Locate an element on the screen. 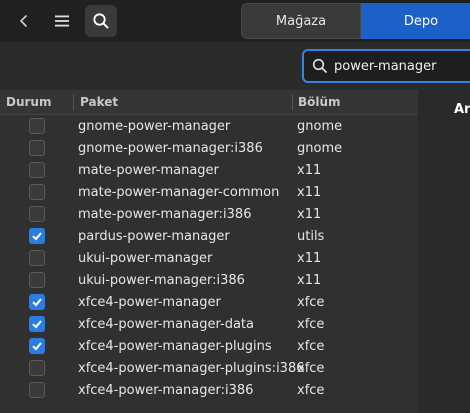 This screenshot has width=470, height=413. back-button is located at coordinates (24, 21).